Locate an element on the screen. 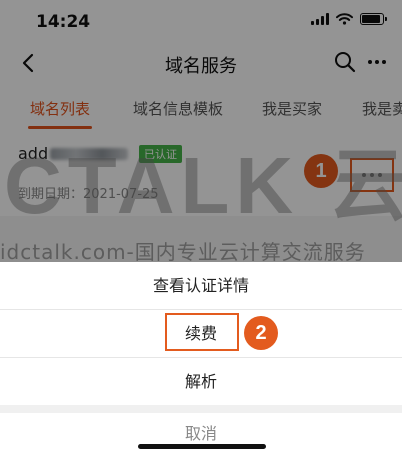 The height and width of the screenshot is (455, 402). dns-resolve-option: 解析 is located at coordinates (201, 381).